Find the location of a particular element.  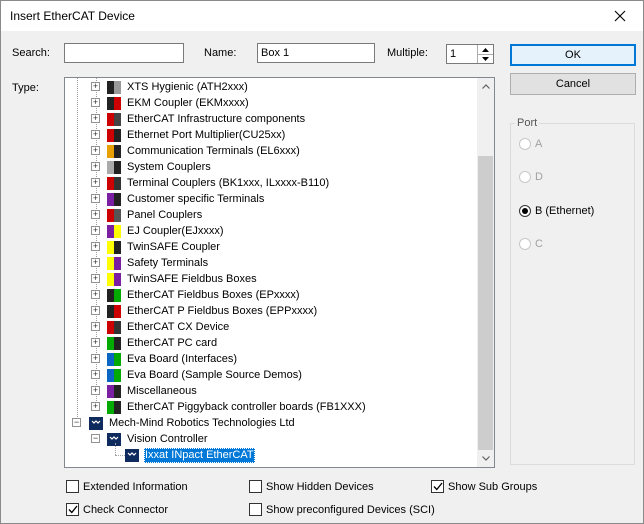

infrastructure-icon is located at coordinates (114, 119).